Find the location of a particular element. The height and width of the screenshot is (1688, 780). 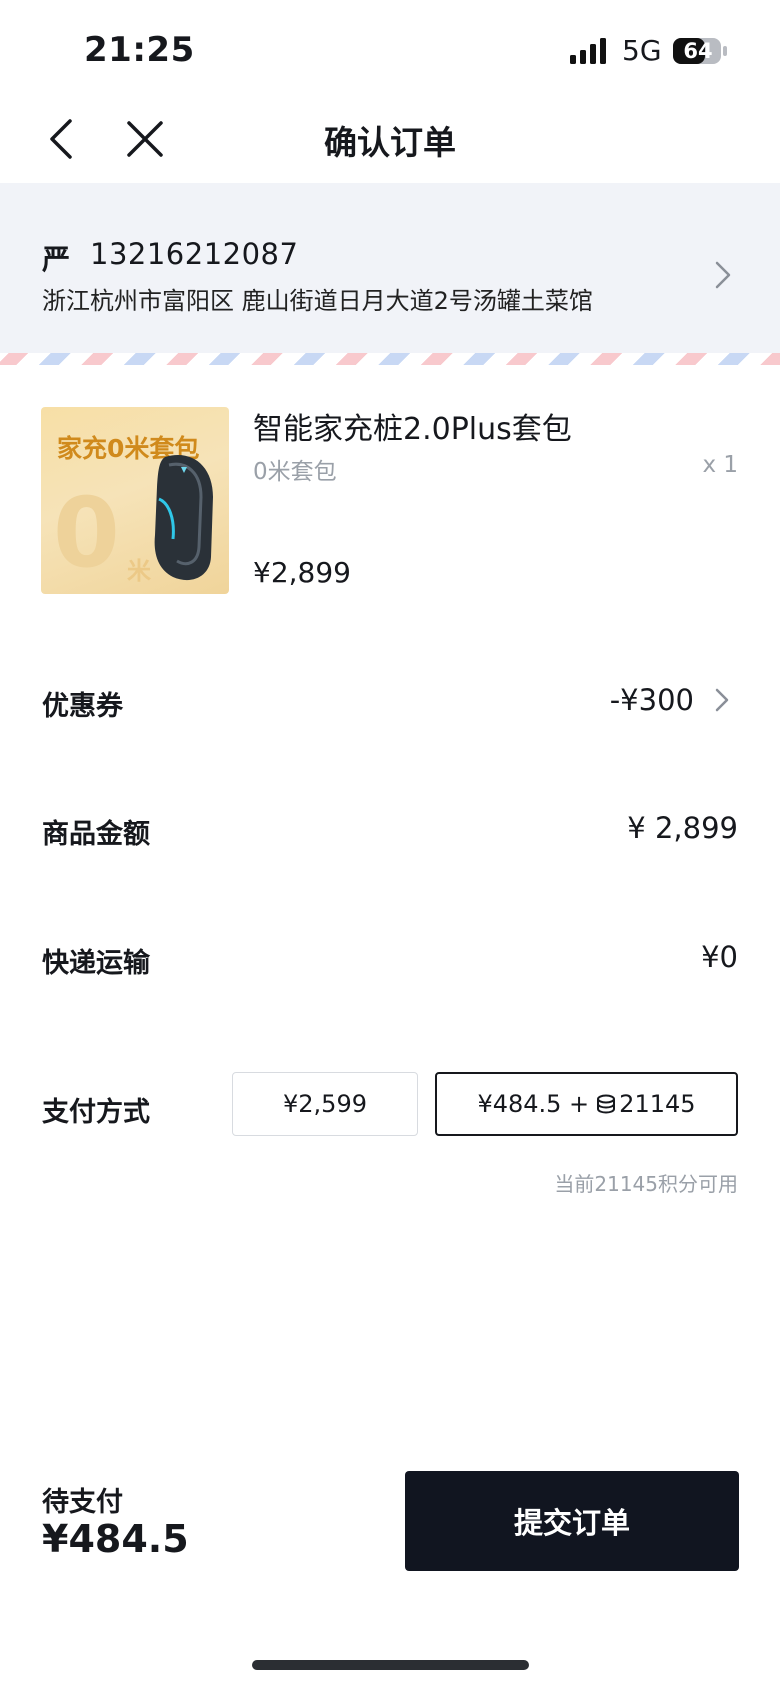

product-name: 智能家充桩2.0Plus套包 is located at coordinates (412, 429).